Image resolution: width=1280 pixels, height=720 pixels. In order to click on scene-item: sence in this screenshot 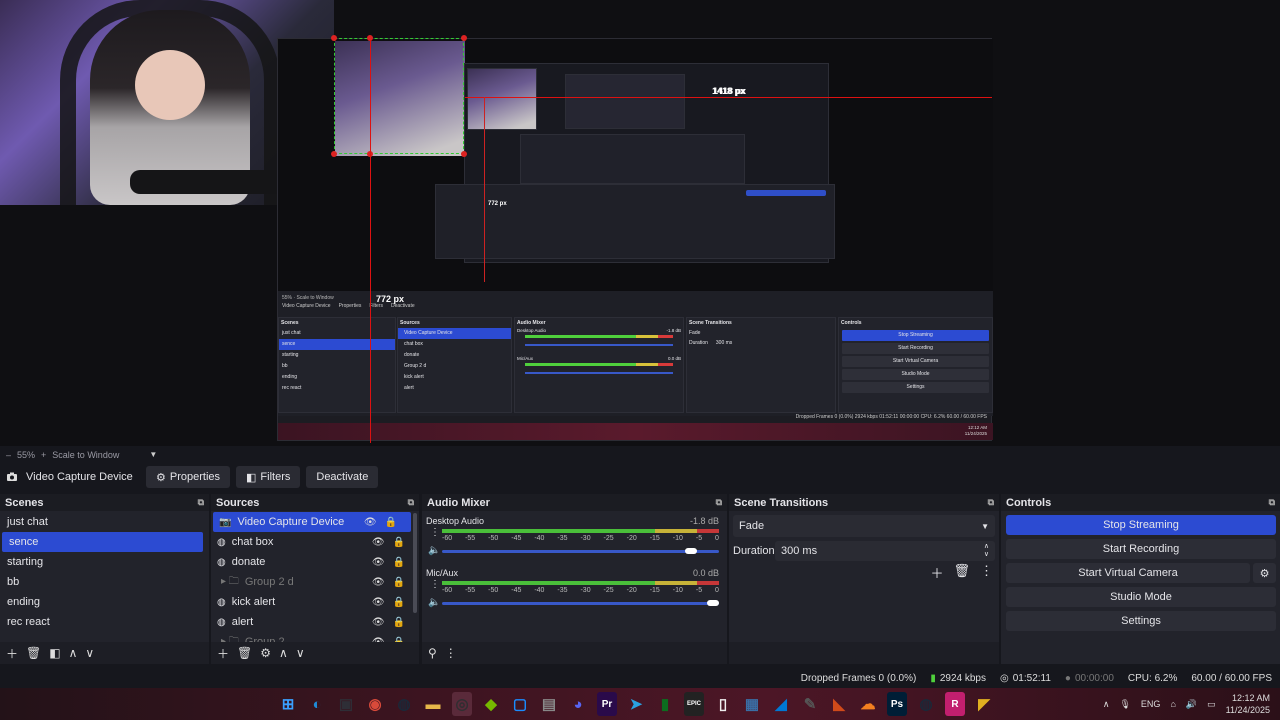, I will do `click(102, 542)`.